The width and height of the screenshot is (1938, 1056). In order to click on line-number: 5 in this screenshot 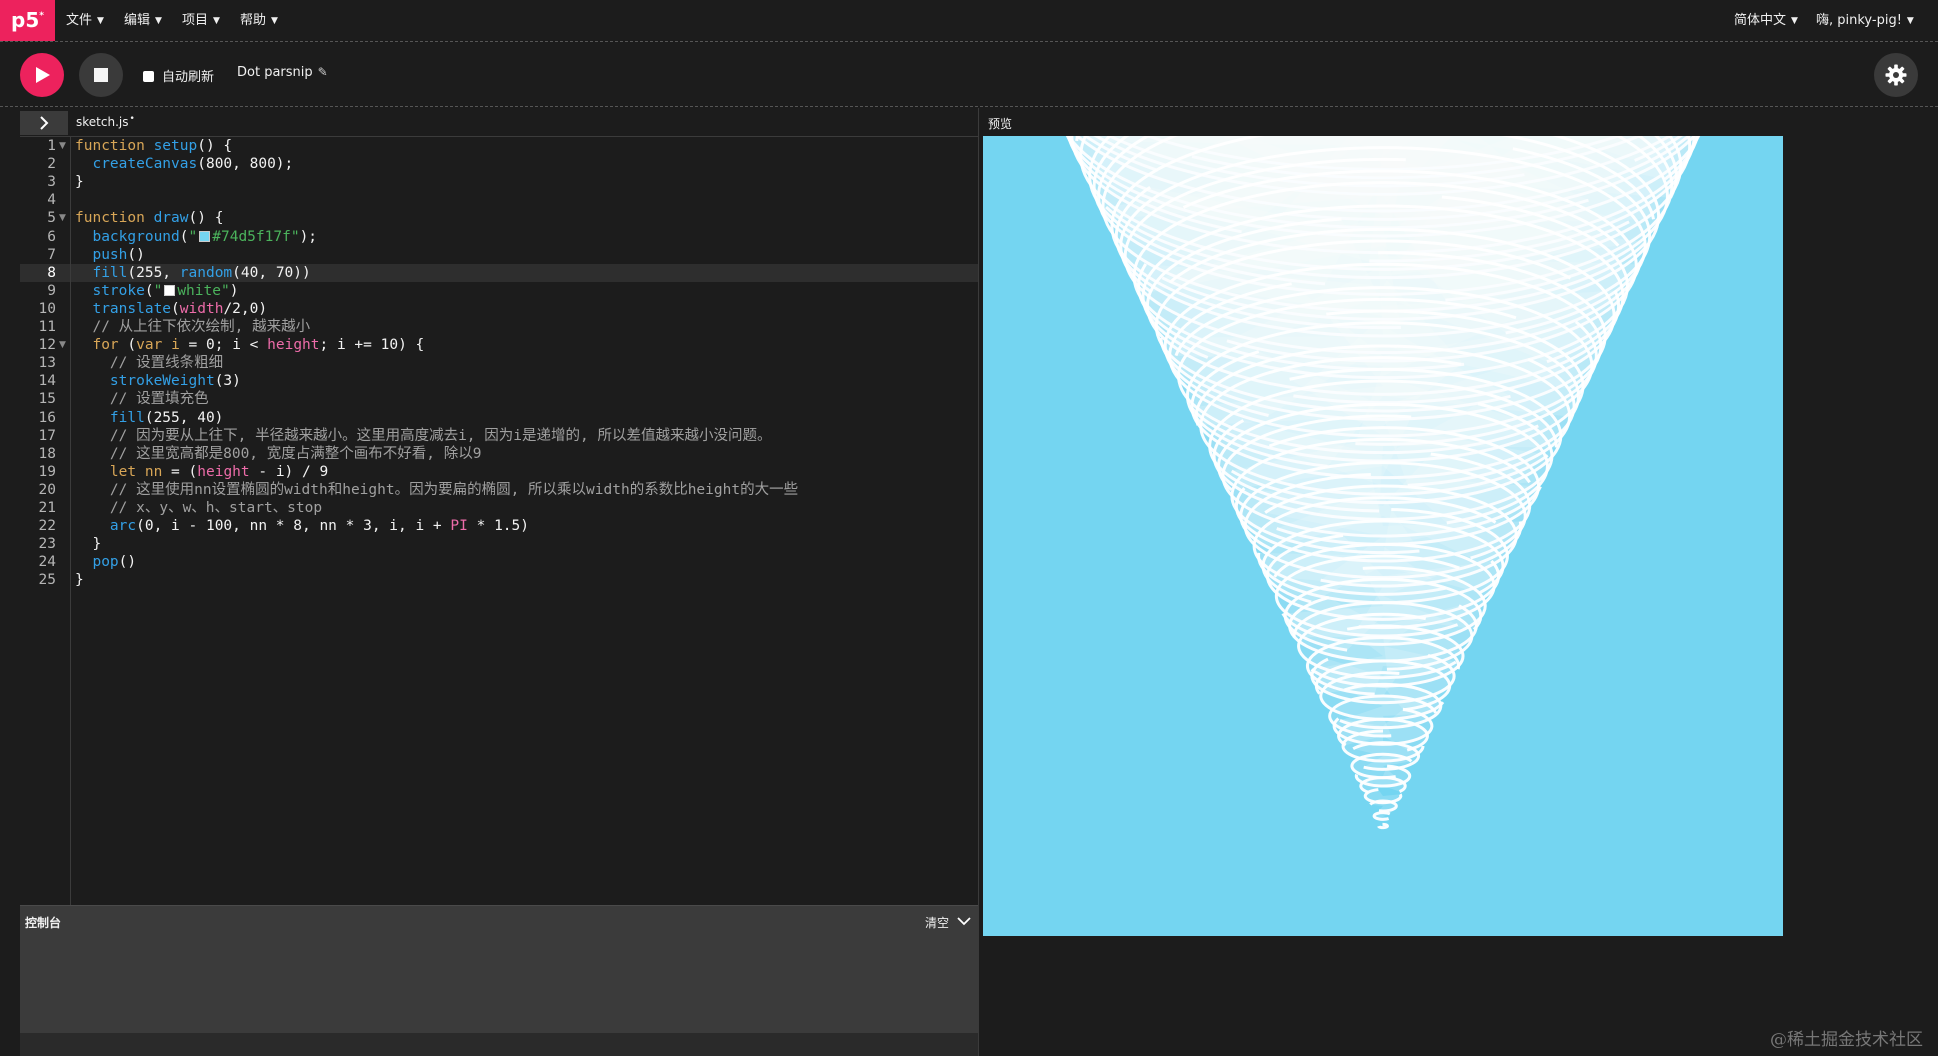, I will do `click(51, 218)`.